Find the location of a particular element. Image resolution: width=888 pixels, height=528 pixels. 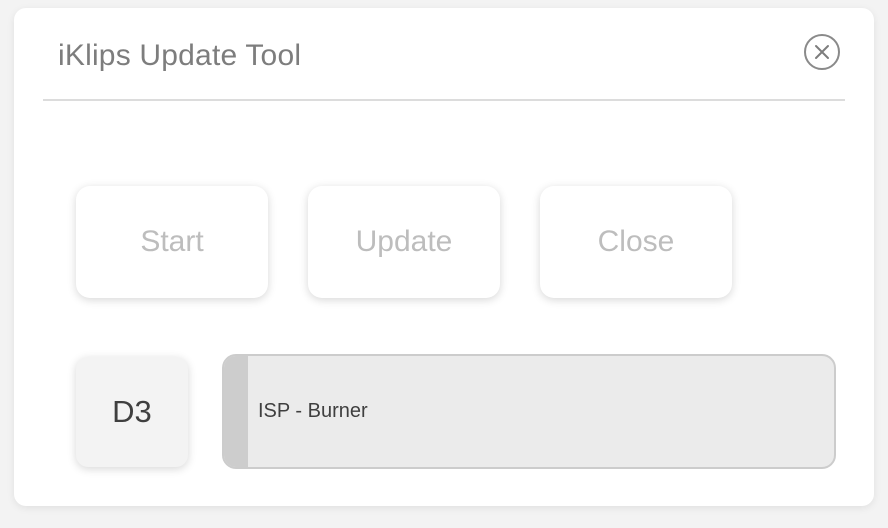

progress-fill is located at coordinates (236, 411).